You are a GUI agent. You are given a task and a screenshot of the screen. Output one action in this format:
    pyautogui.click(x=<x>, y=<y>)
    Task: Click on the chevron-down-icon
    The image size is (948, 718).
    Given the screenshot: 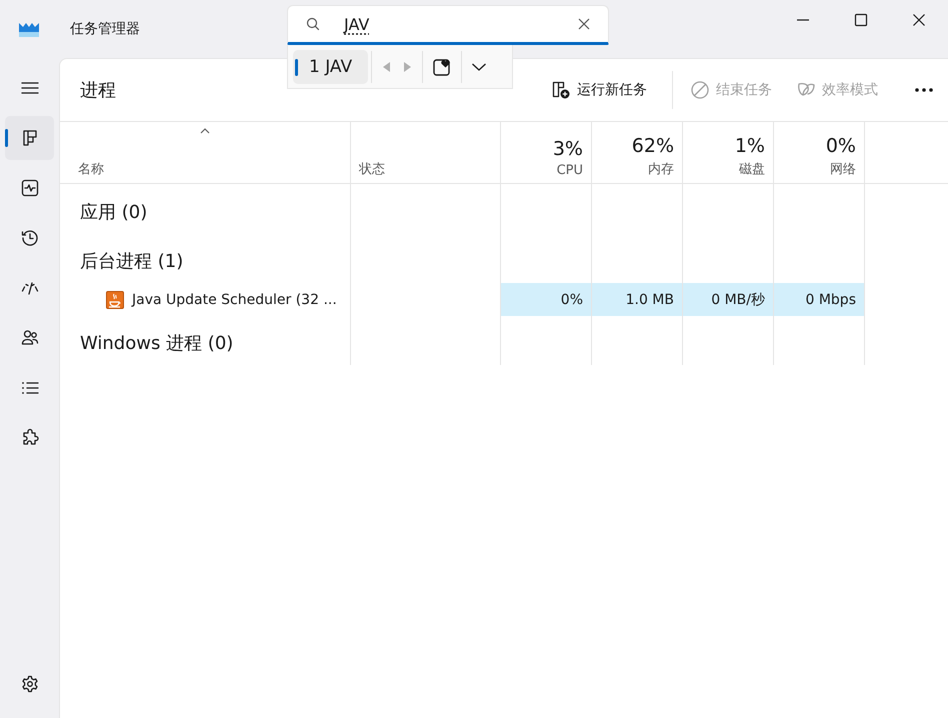 What is the action you would take?
    pyautogui.click(x=479, y=67)
    